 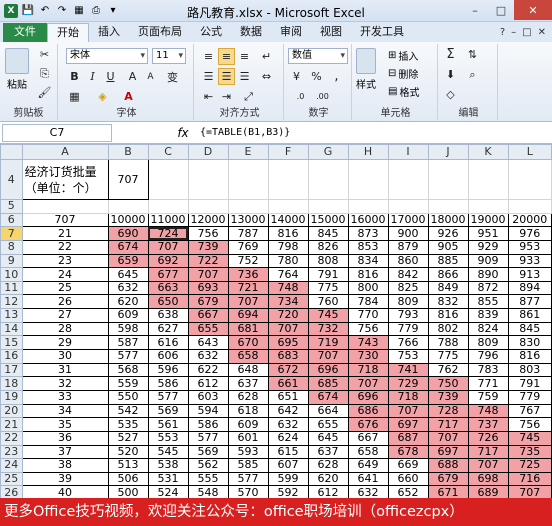 What do you see at coordinates (248, 452) in the screenshot?
I see `data-cell: 593` at bounding box center [248, 452].